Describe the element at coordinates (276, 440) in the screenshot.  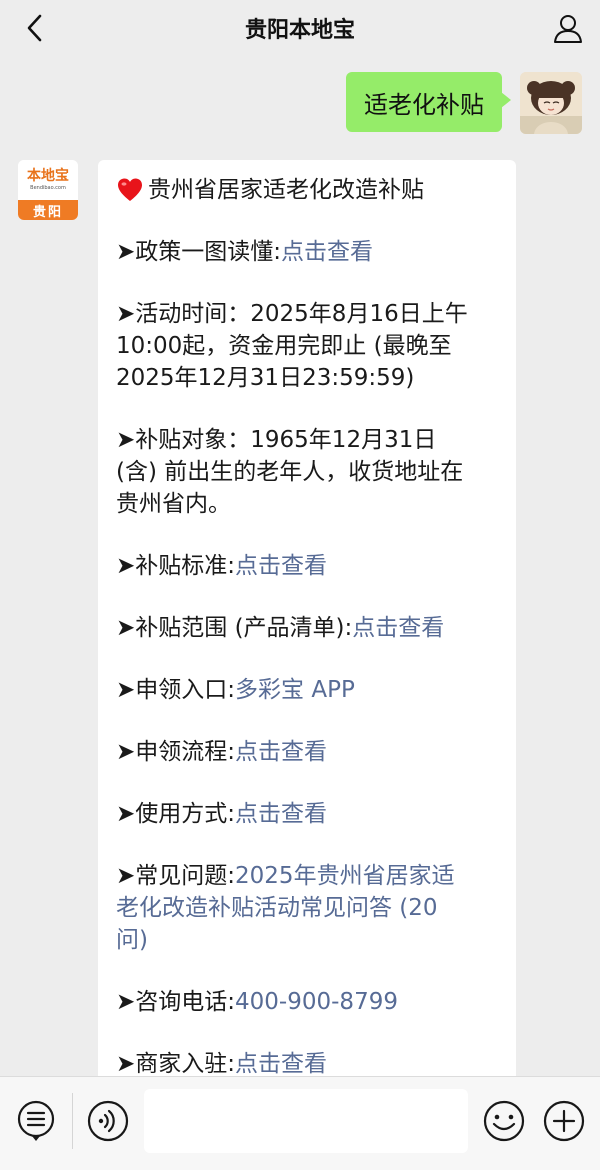
I see `target-line-1: ➤补贴对象：1965年12月31日` at that location.